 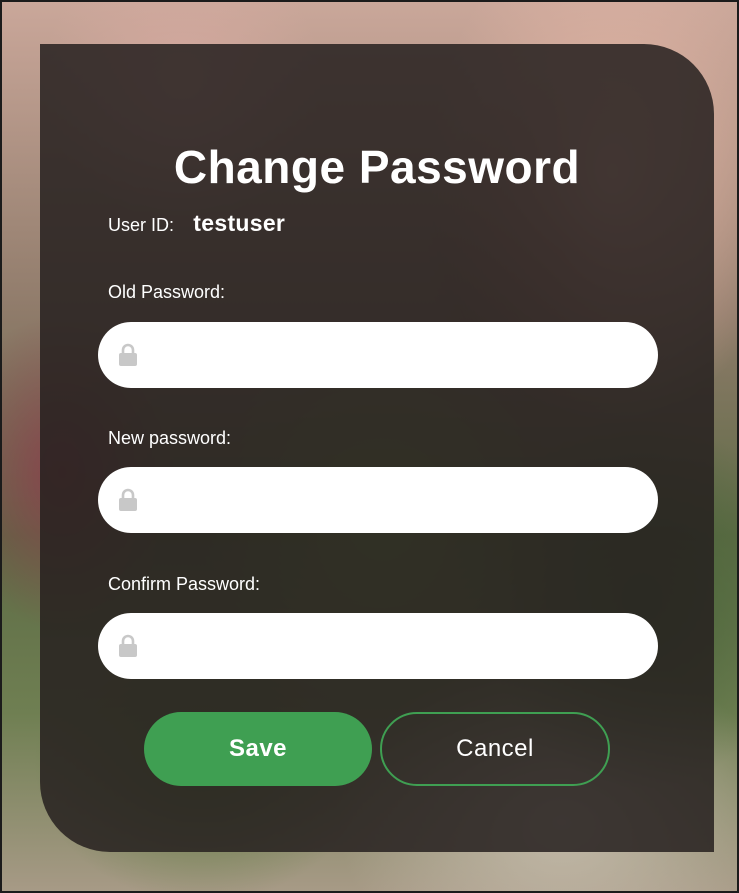 I want to click on old-password-label: Old Password:, so click(x=167, y=292).